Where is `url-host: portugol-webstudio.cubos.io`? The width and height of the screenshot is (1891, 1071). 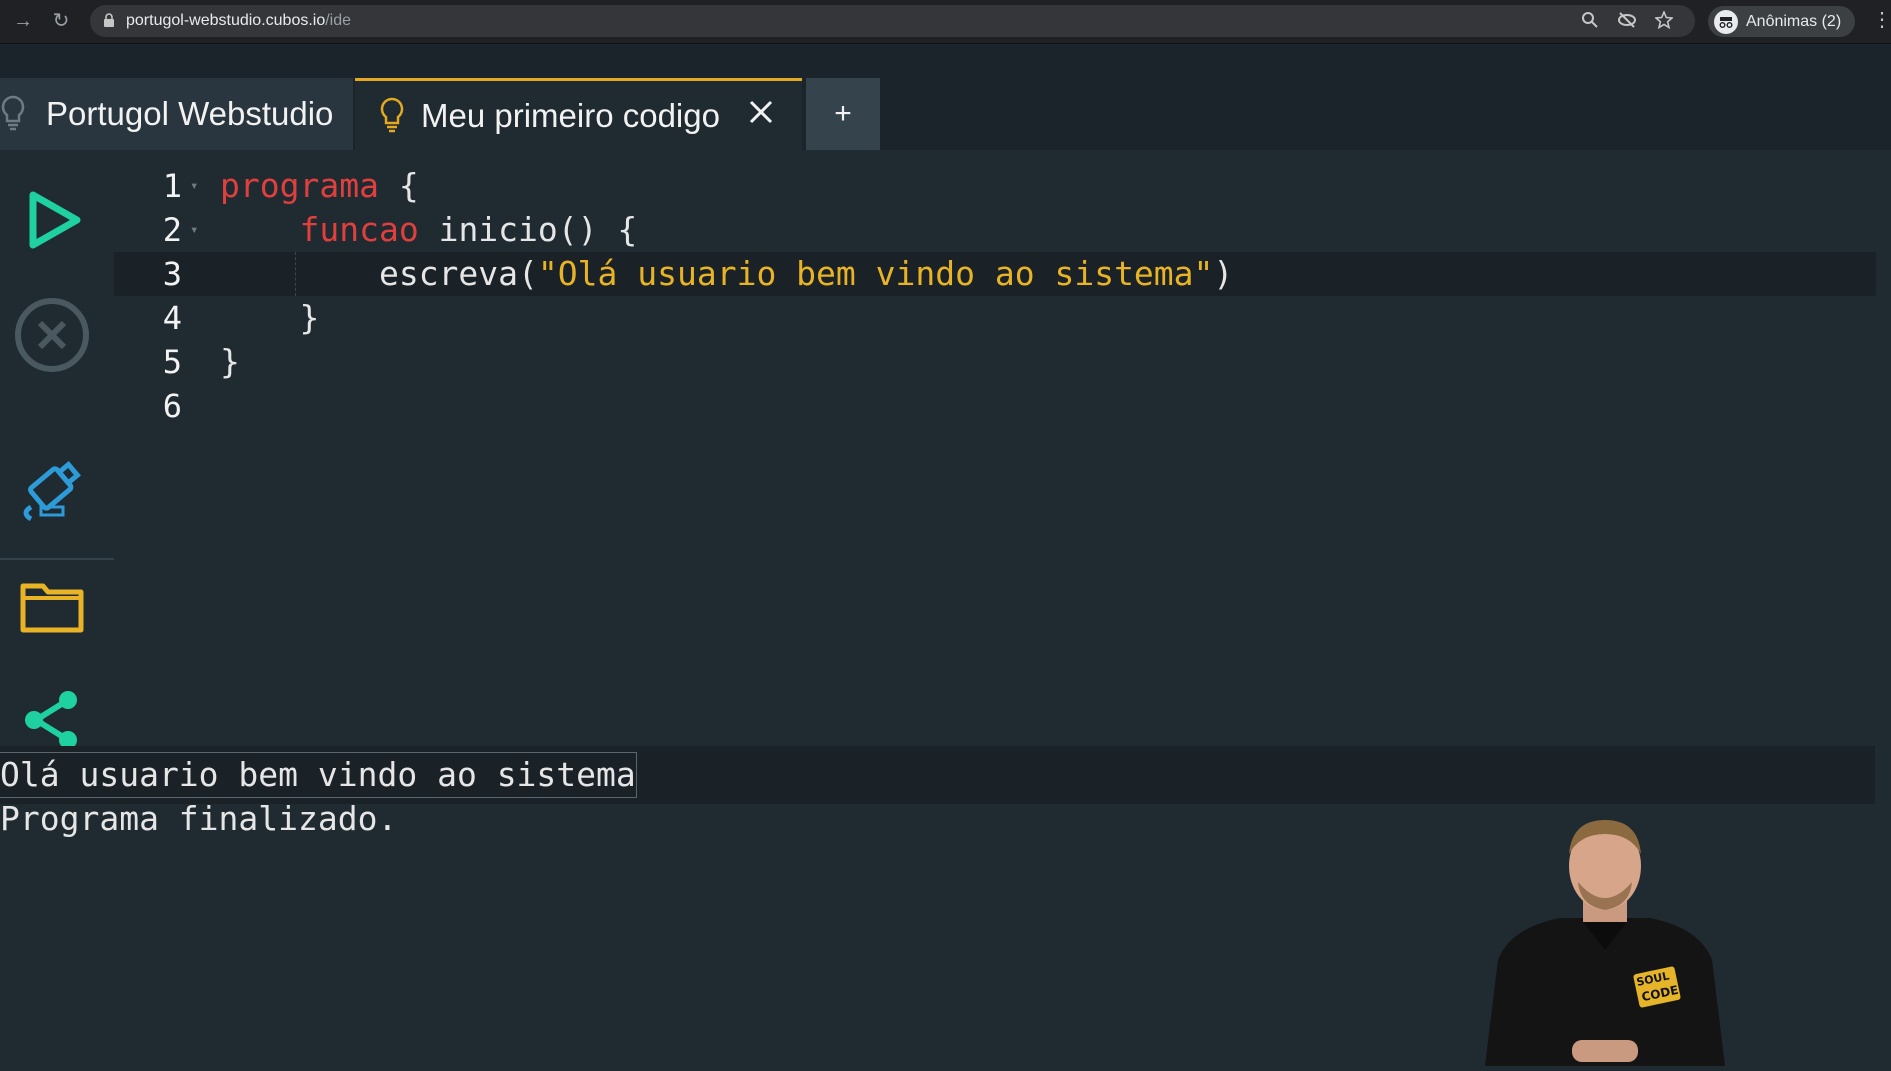
url-host: portugol-webstudio.cubos.io is located at coordinates (226, 20).